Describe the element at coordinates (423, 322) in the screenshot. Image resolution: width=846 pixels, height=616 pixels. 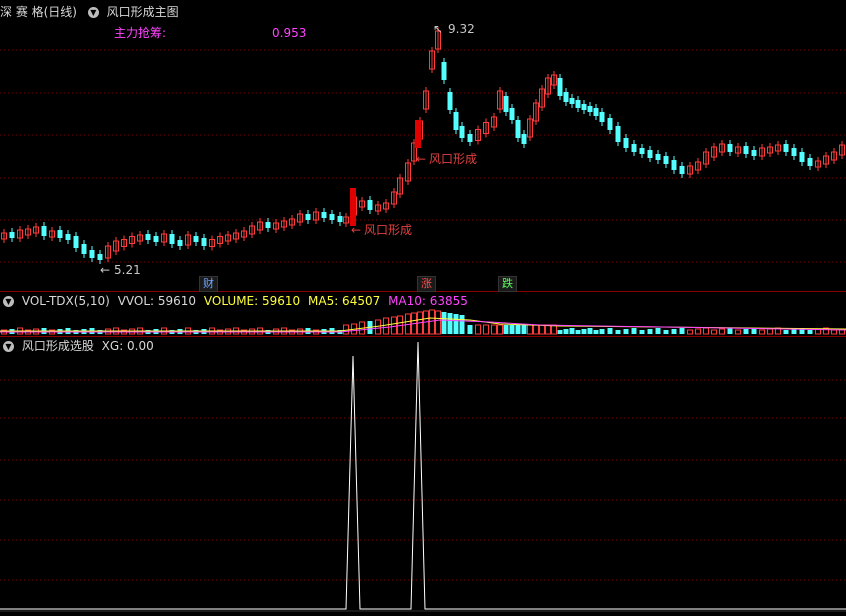
I see `volume-bars` at that location.